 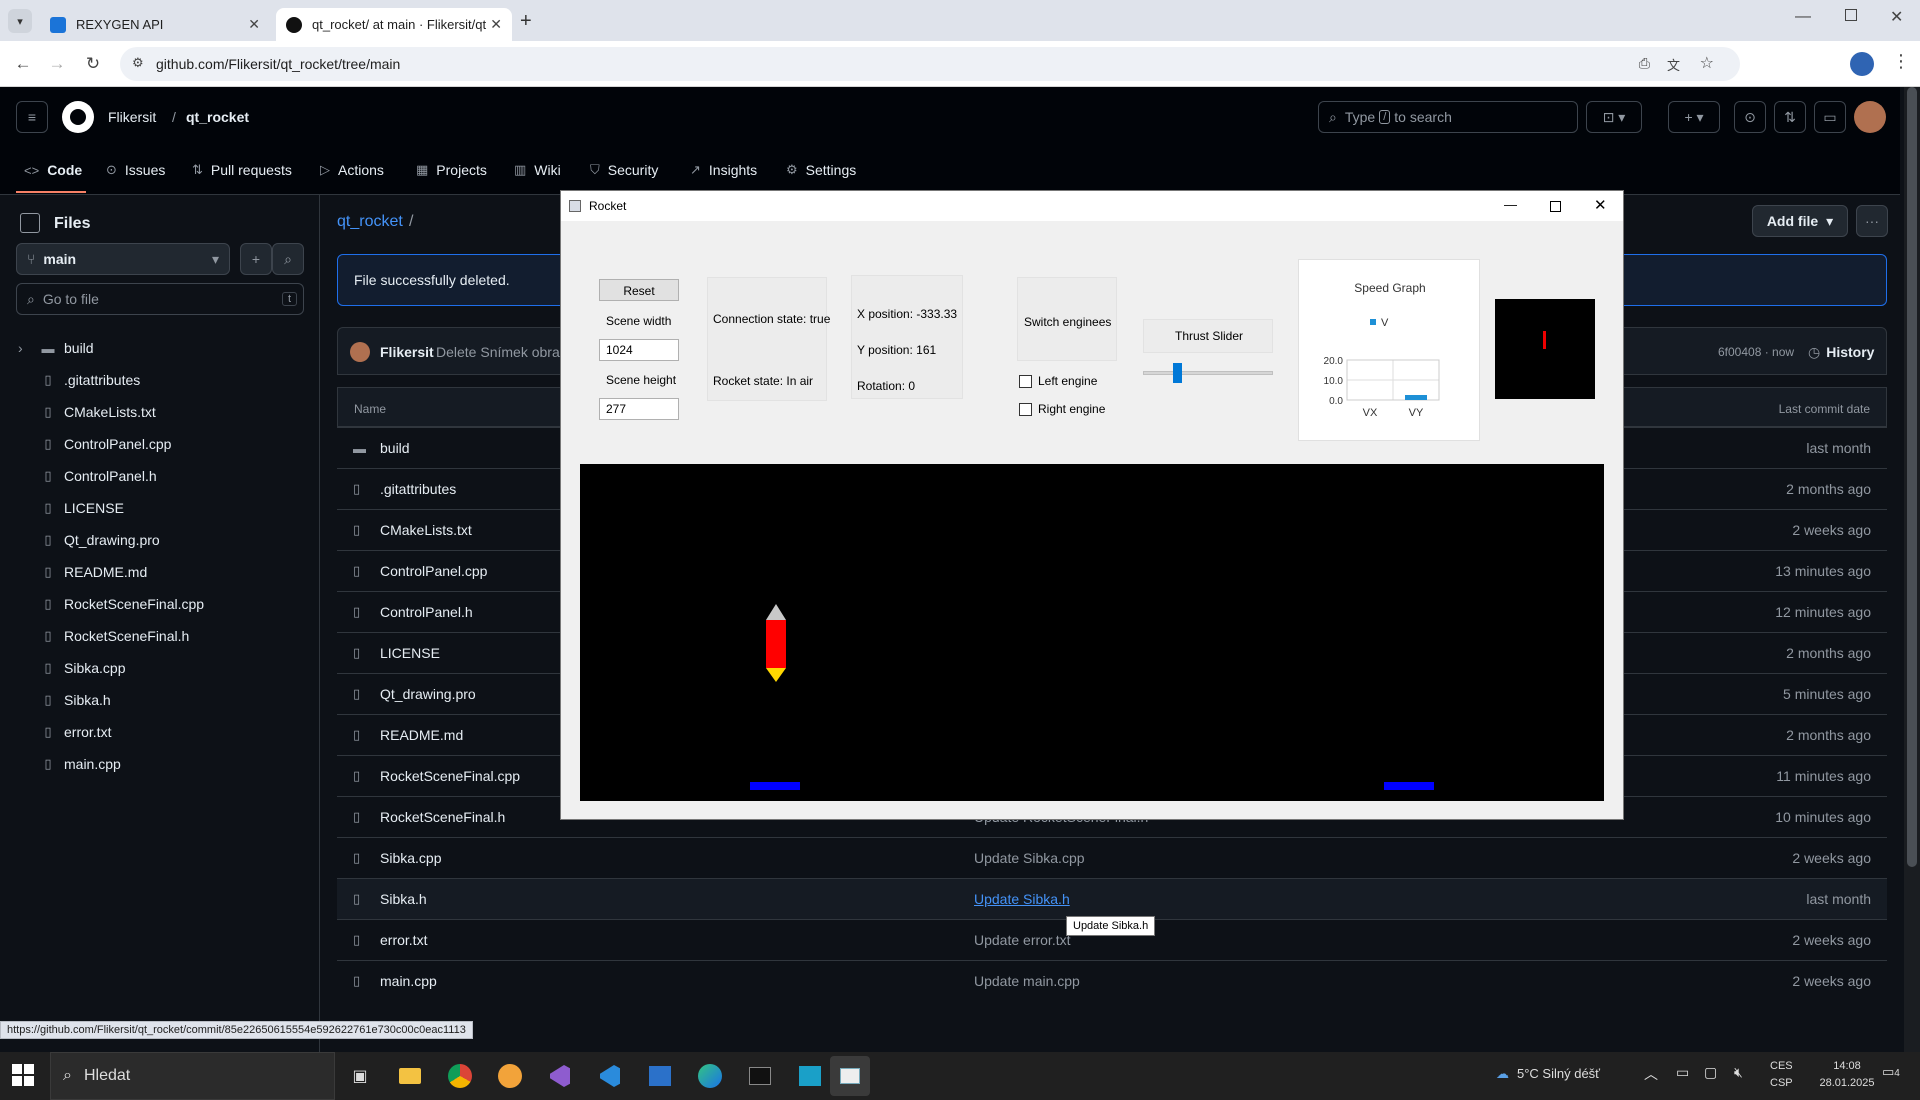 I want to click on app-icon-orange, so click(x=510, y=1076).